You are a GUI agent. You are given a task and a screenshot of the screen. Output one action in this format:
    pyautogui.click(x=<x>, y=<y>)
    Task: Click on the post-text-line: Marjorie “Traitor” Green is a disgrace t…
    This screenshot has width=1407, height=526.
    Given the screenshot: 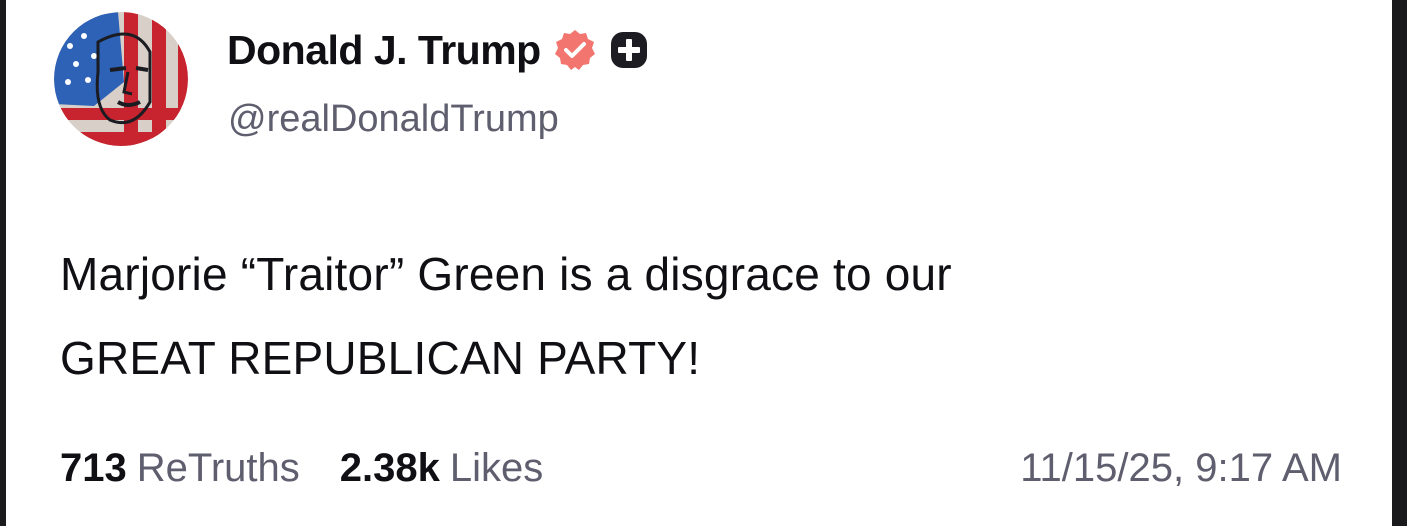 What is the action you would take?
    pyautogui.click(x=506, y=274)
    